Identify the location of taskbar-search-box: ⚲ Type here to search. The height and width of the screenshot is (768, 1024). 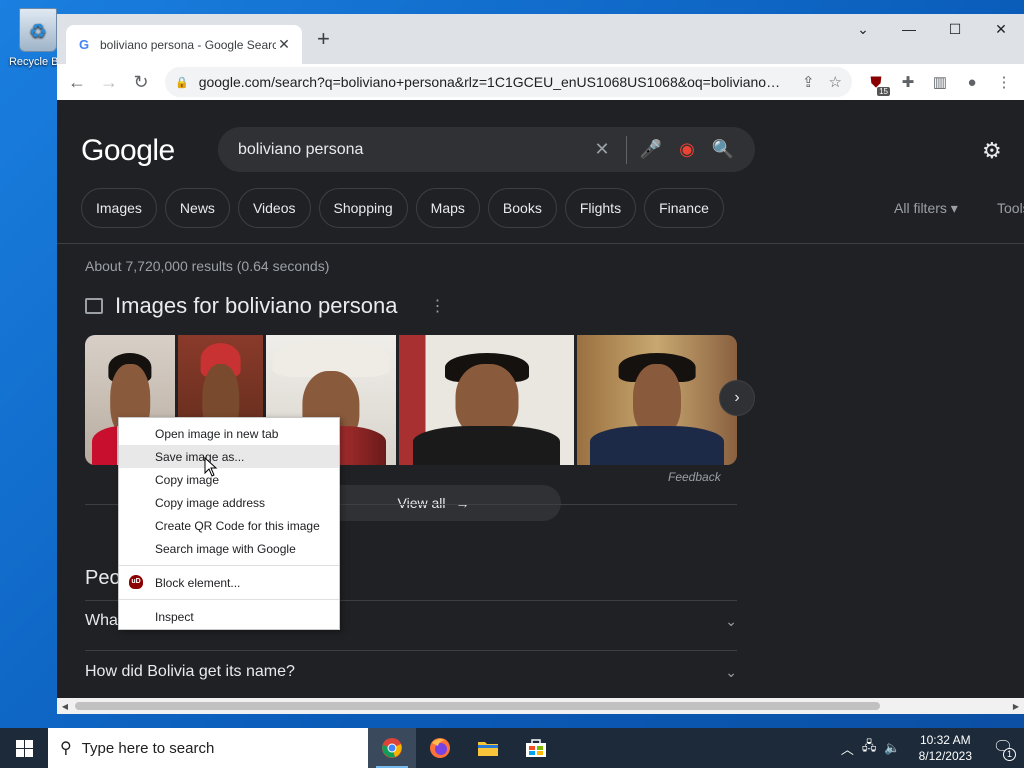
(208, 748).